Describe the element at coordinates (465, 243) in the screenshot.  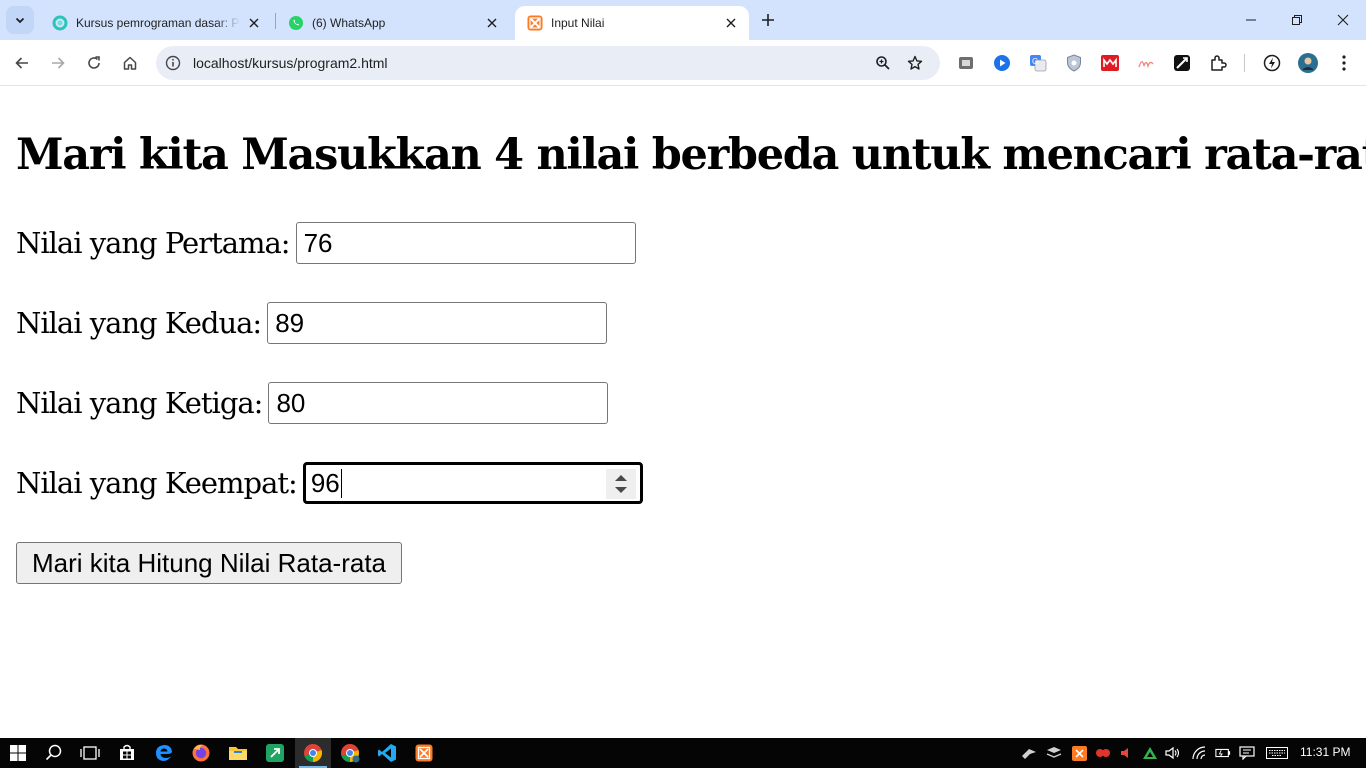
I see `nilai-pertama-input: 76` at that location.